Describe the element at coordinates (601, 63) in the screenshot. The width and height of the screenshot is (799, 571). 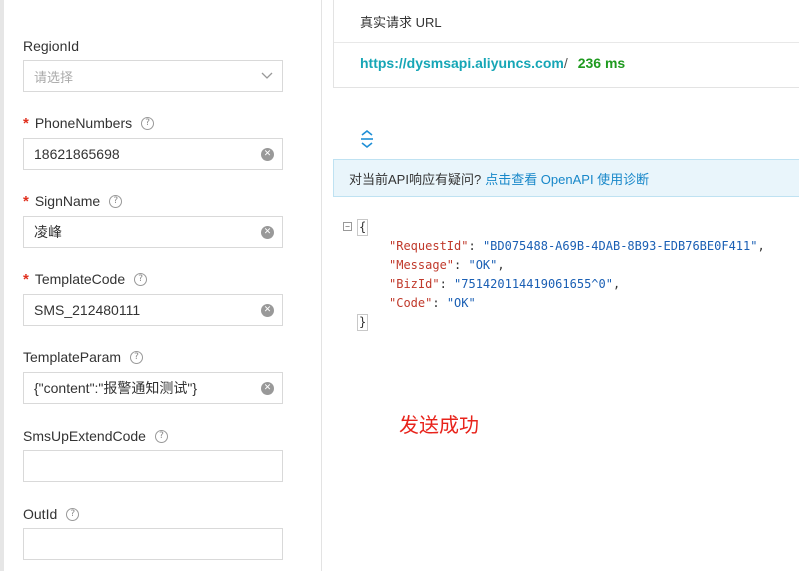
I see `latency-value: 236 ms` at that location.